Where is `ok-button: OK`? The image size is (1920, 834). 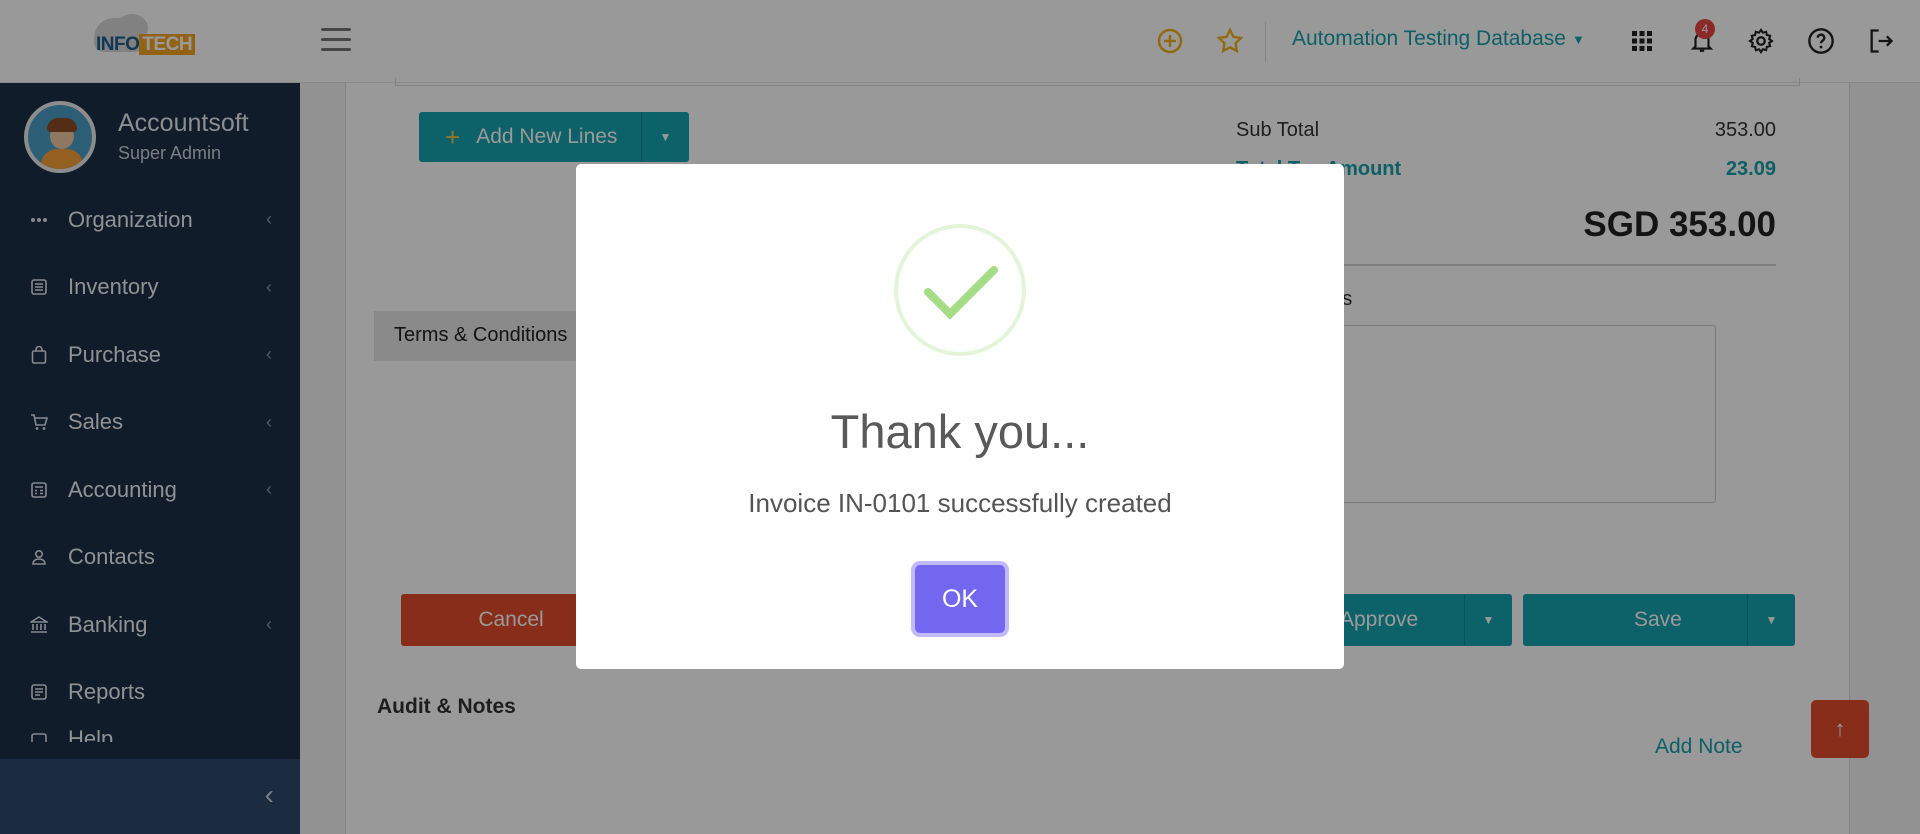 ok-button: OK is located at coordinates (960, 599).